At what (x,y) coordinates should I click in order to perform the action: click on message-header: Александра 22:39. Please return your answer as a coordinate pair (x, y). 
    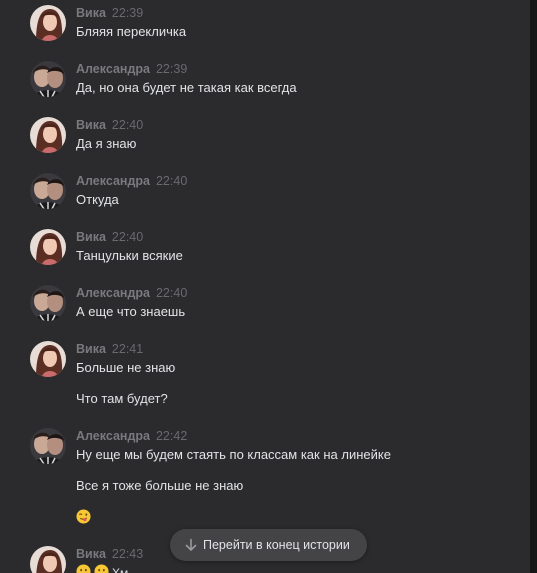
    Looking at the image, I should click on (131, 69).